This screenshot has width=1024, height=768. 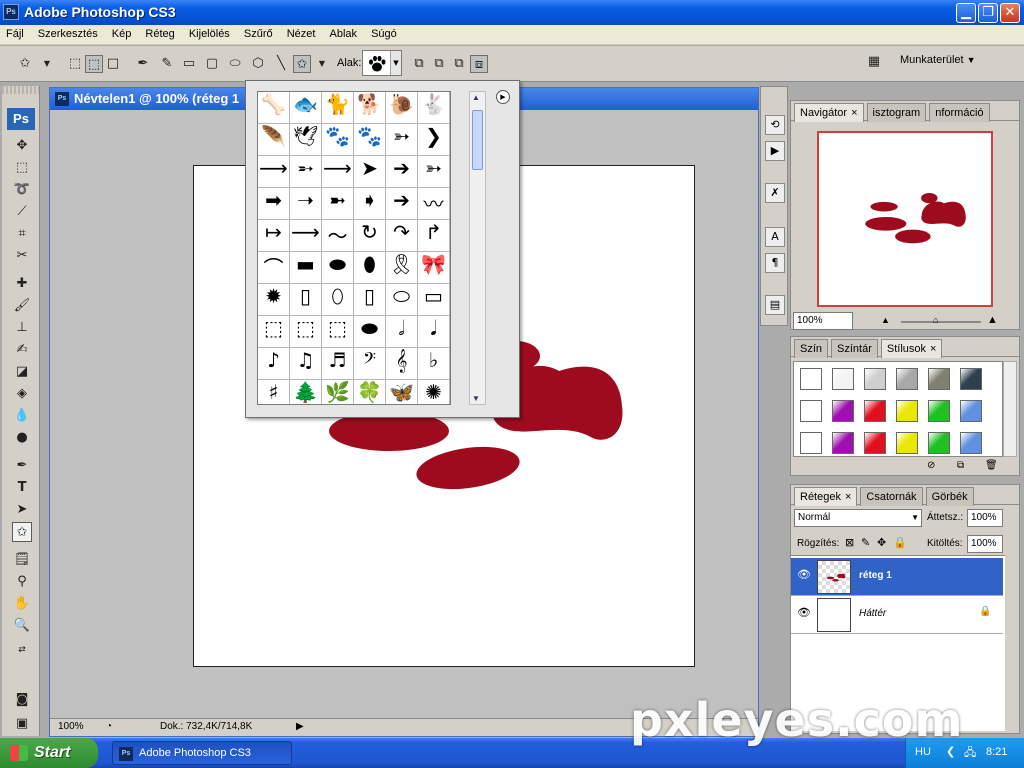 What do you see at coordinates (47, 64) in the screenshot?
I see `tool-preset-dropdown: ▼` at bounding box center [47, 64].